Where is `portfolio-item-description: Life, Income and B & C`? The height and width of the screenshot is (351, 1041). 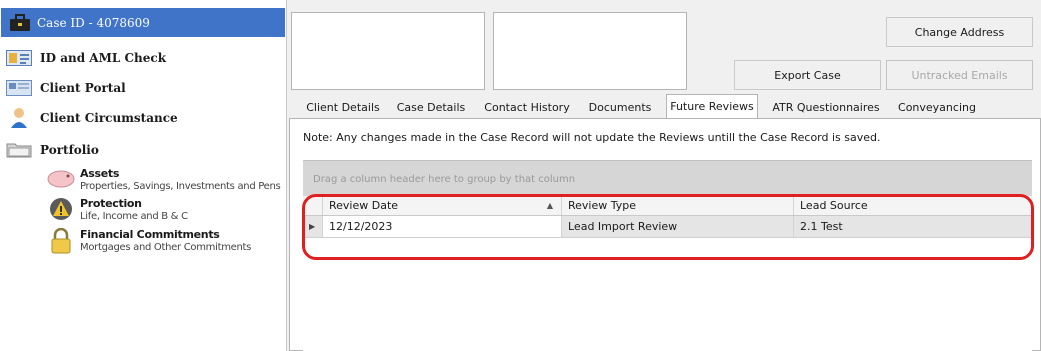
portfolio-item-description: Life, Income and B & C is located at coordinates (134, 216).